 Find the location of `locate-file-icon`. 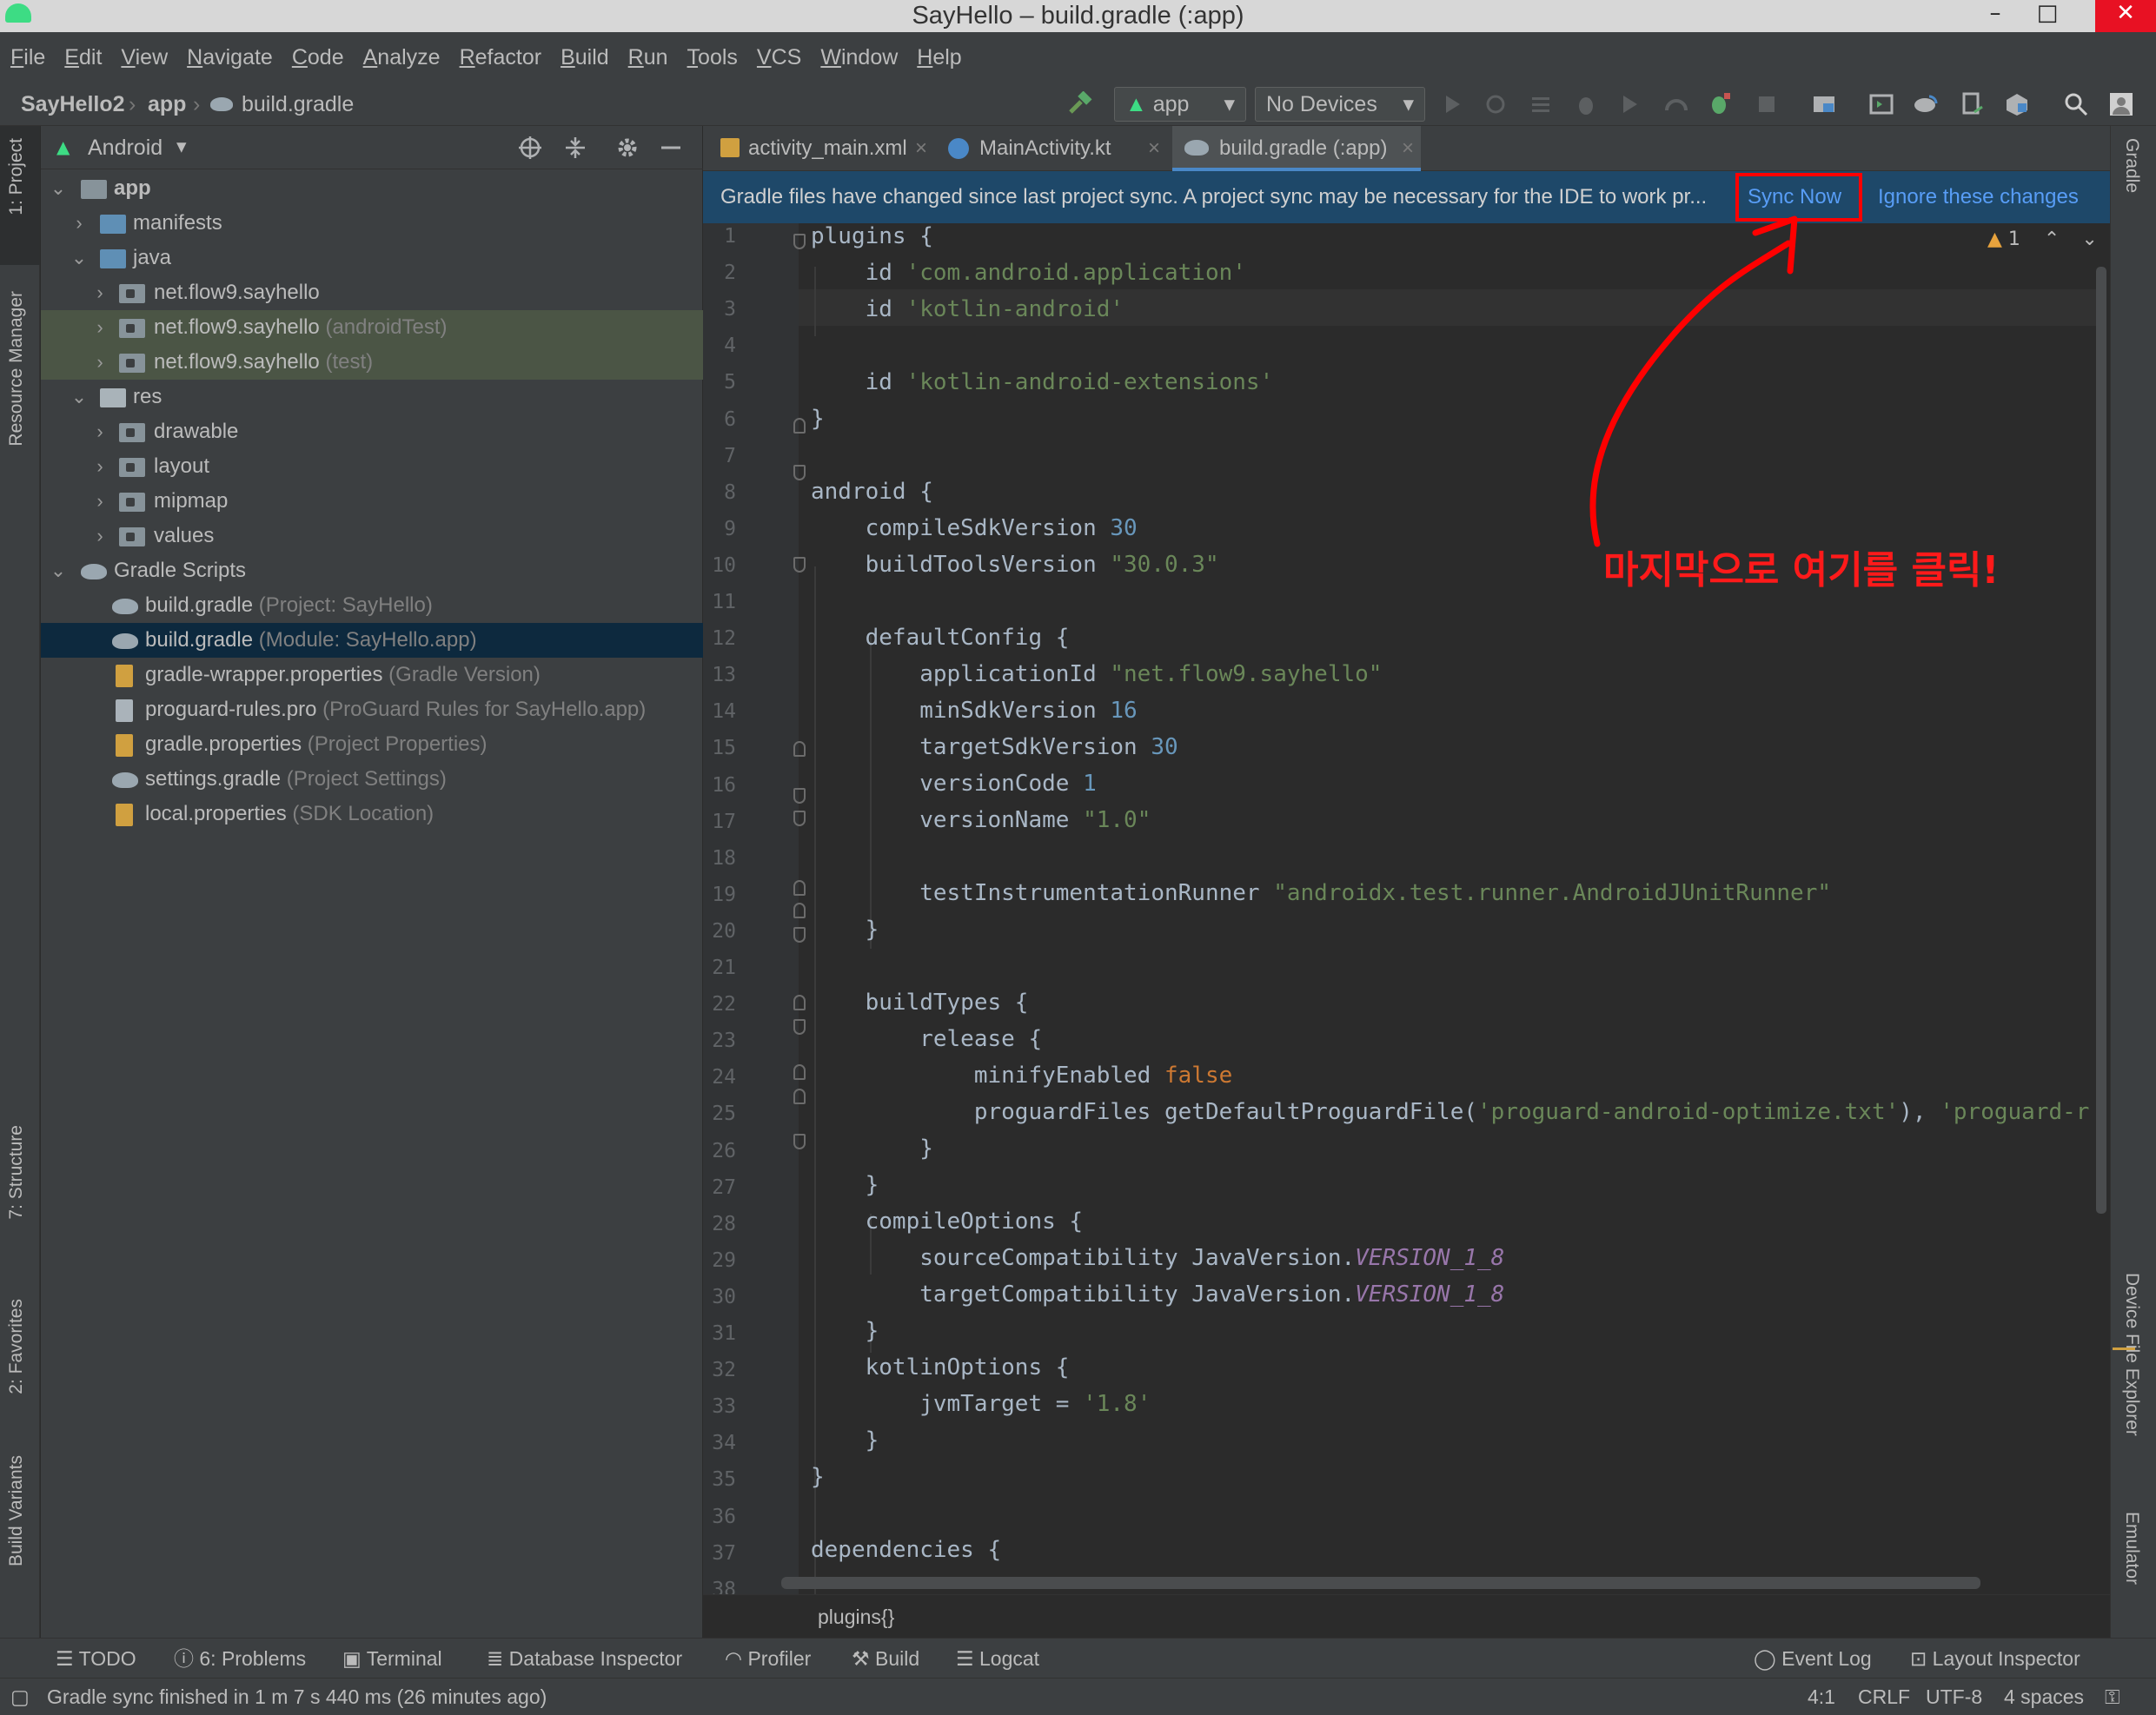

locate-file-icon is located at coordinates (530, 148).